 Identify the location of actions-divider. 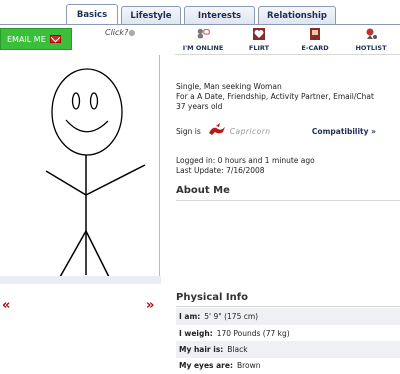
(287, 54).